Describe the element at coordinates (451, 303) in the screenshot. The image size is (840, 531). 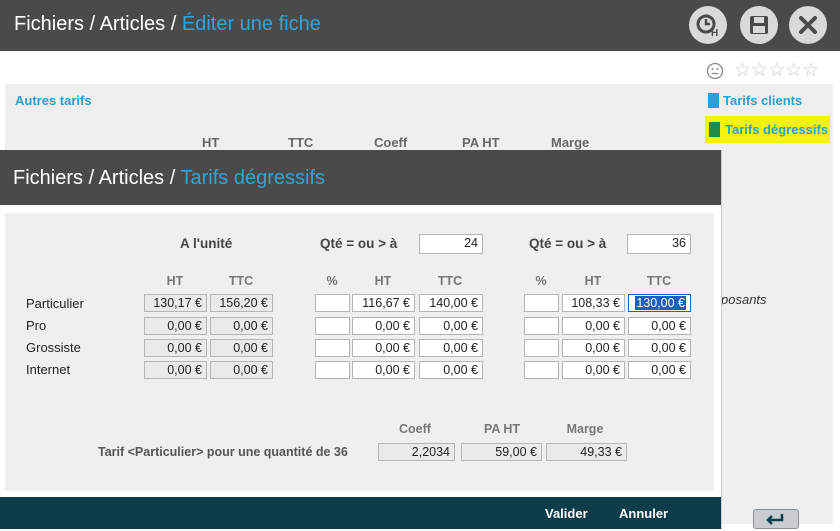
I see `price-ttc-1: 140,00 €` at that location.